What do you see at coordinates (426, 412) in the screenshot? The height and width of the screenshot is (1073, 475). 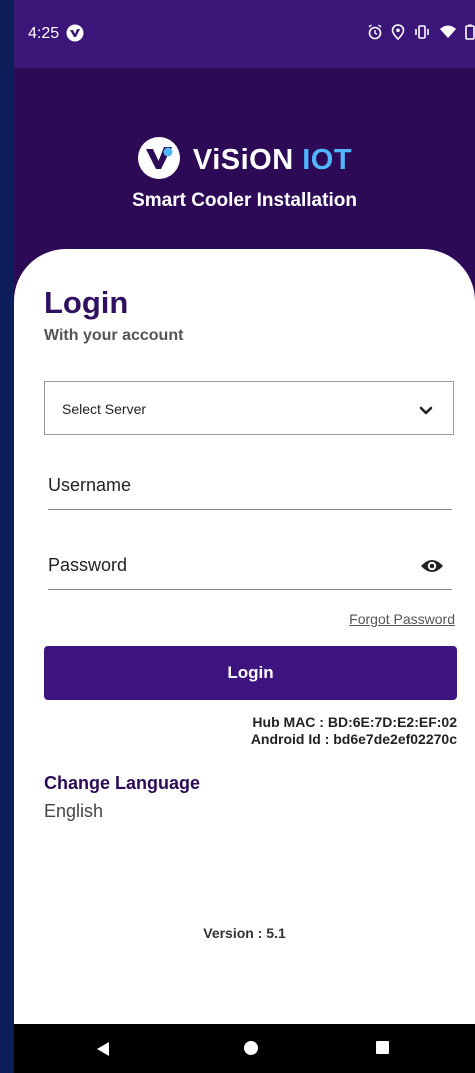 I see `chevron-down-icon` at bounding box center [426, 412].